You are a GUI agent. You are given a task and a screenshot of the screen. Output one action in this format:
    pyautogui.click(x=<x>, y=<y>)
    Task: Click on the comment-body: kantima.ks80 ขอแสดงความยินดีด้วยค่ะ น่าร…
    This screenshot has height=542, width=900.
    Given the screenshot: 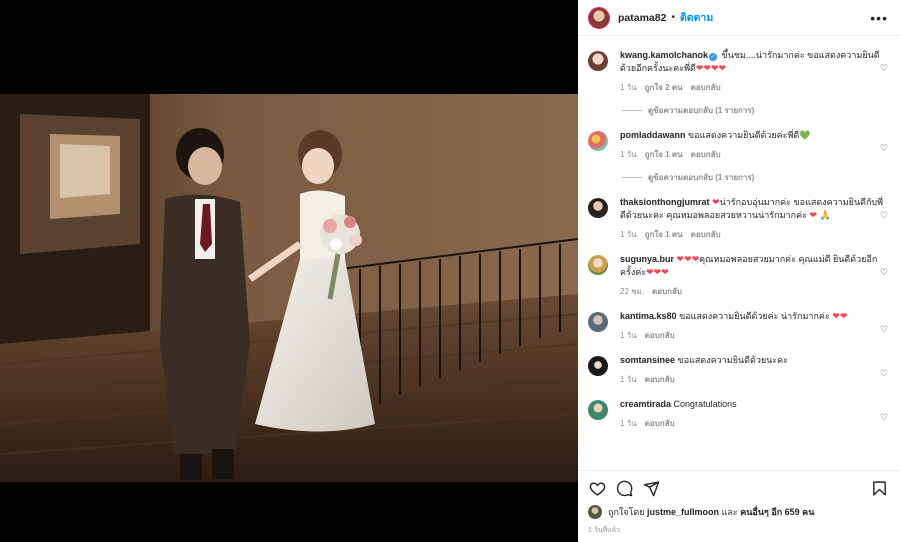 What is the action you would take?
    pyautogui.click(x=754, y=326)
    